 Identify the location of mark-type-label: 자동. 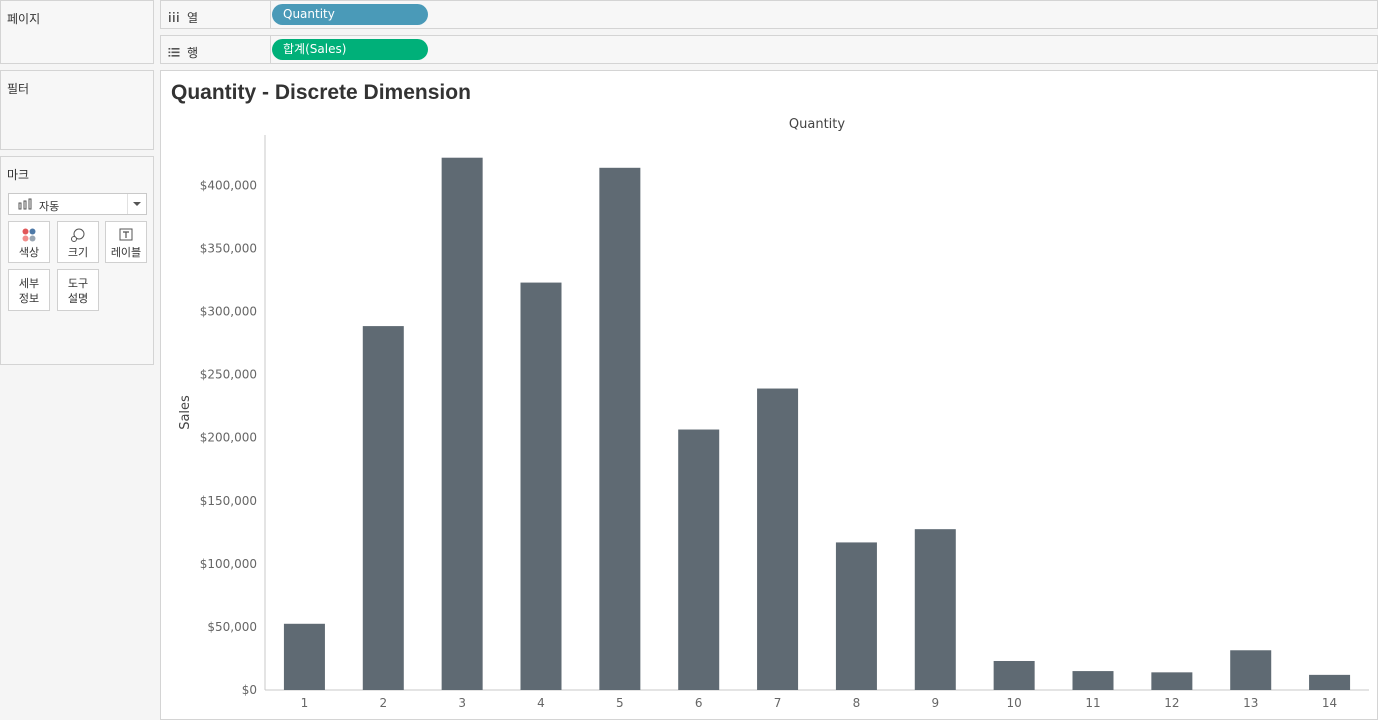
(49, 206).